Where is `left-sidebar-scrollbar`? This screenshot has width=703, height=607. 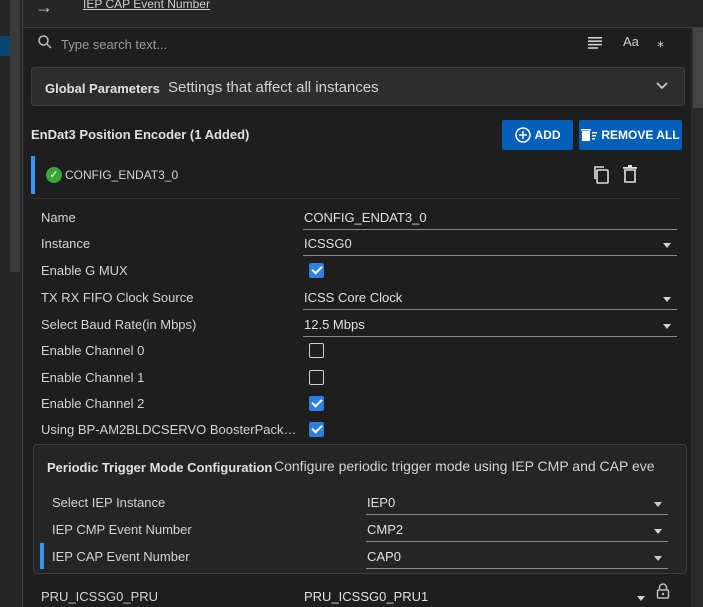 left-sidebar-scrollbar is located at coordinates (15, 136).